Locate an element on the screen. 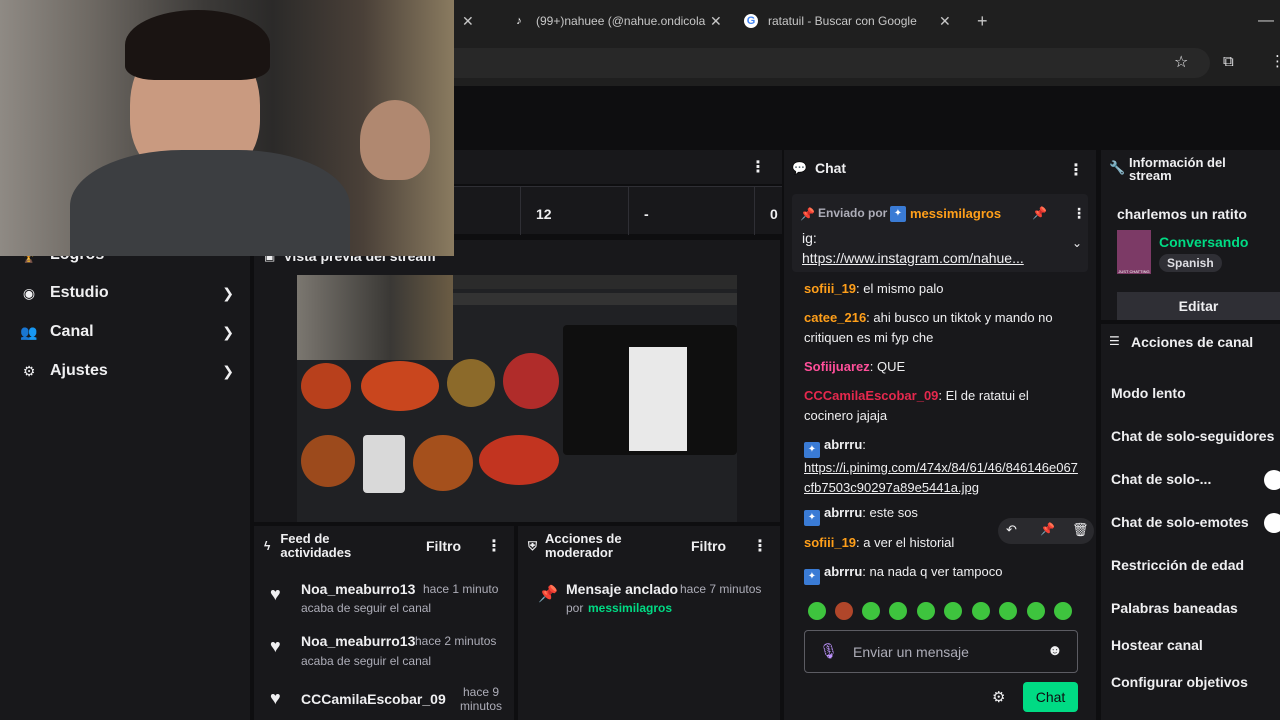 The width and height of the screenshot is (1280, 720). gear-icon: ⚙ is located at coordinates (998, 697).